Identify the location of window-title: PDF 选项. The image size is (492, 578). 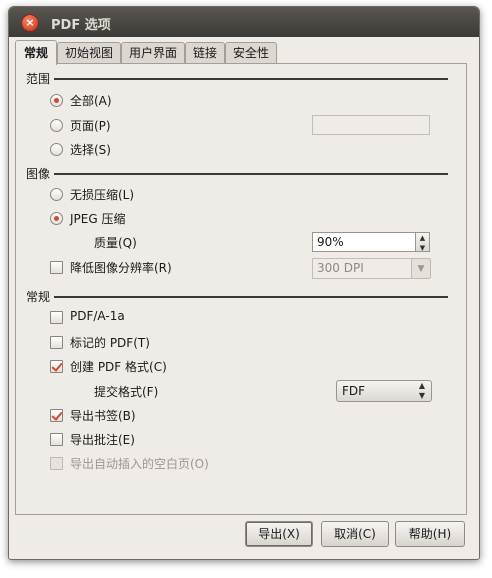
(81, 25).